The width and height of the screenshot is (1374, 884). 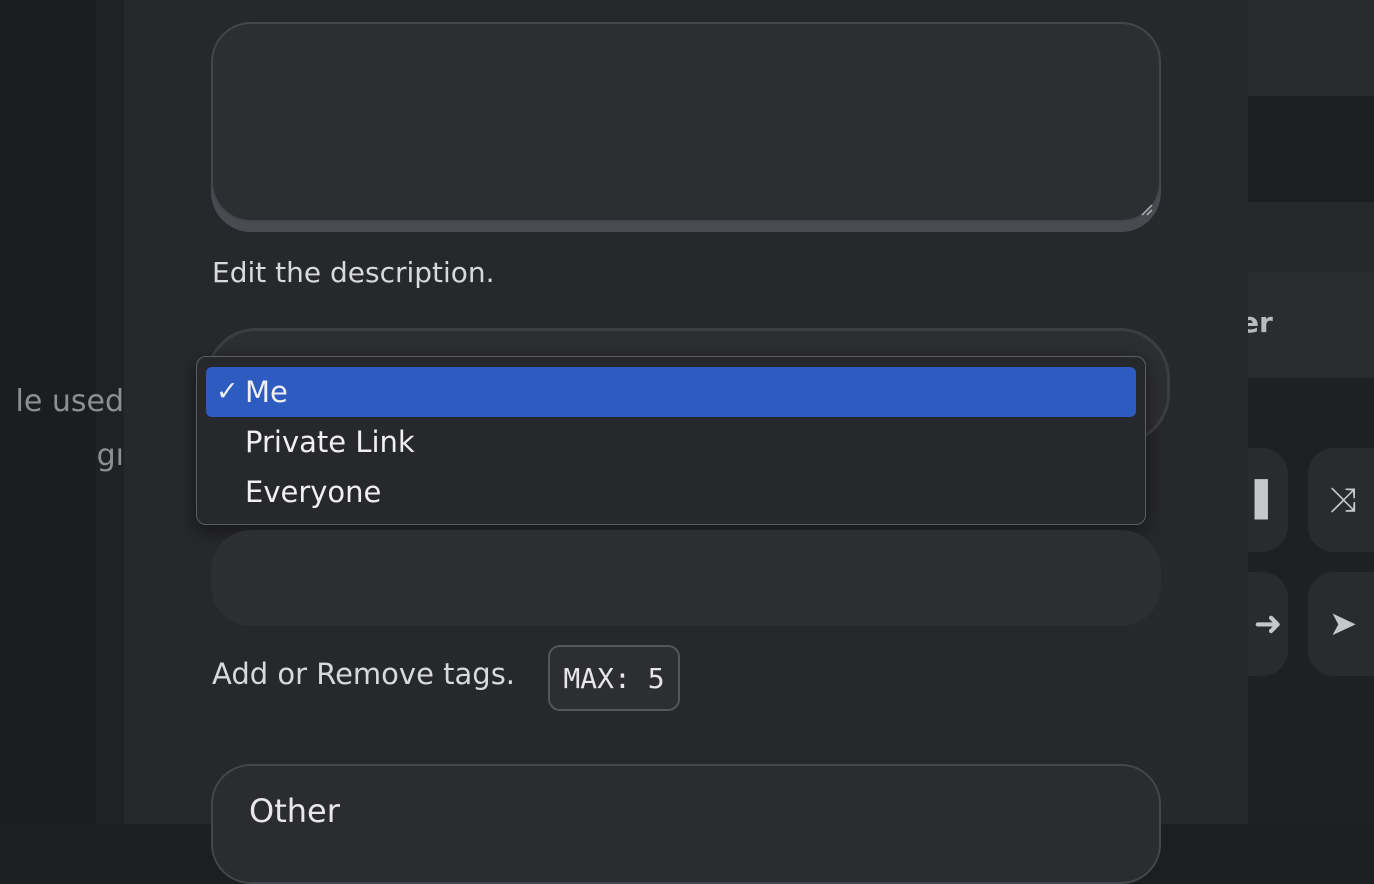 I want to click on tags-help-text: Add or Remove tags., so click(x=364, y=674).